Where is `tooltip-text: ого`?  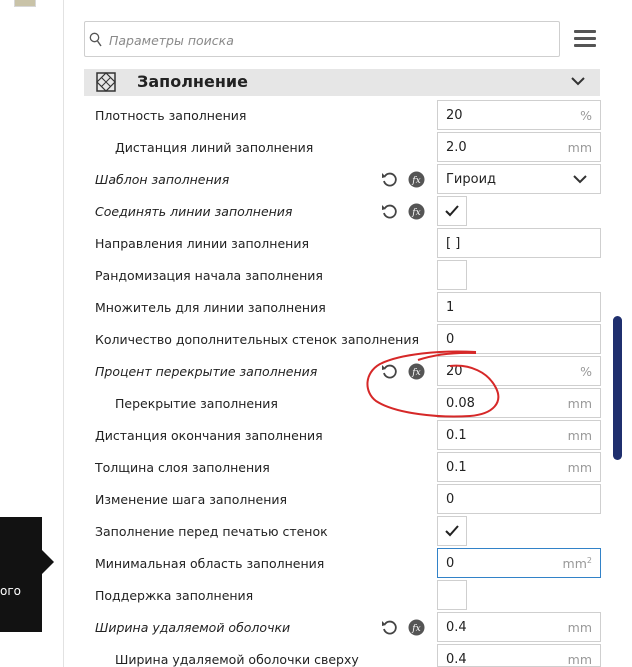 tooltip-text: ого is located at coordinates (10, 591).